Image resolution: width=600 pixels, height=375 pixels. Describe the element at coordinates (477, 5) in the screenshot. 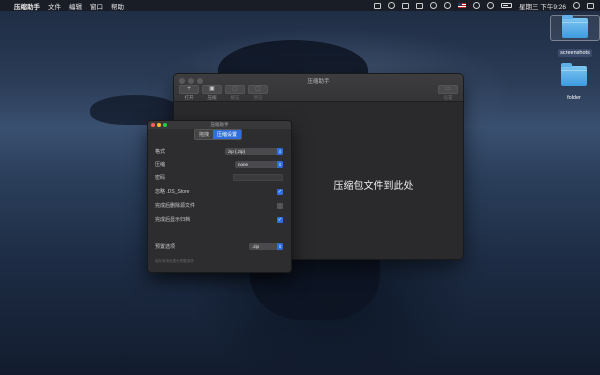

I see `bluetooth-icon` at that location.